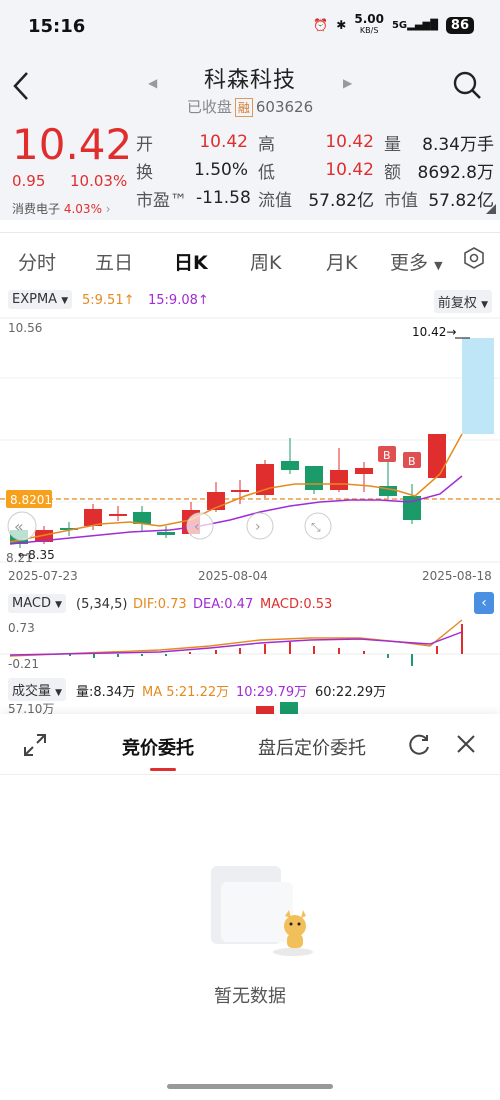  Describe the element at coordinates (316, 527) in the screenshot. I see `zoom-icon: ⤡` at that location.